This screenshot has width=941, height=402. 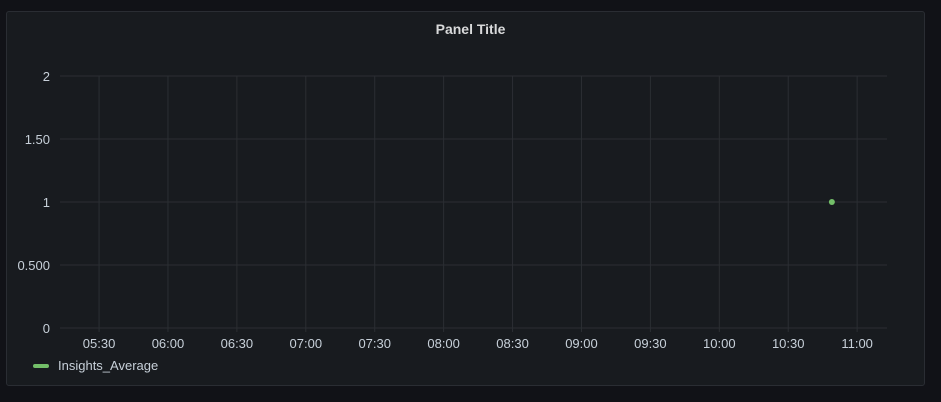 What do you see at coordinates (788, 343) in the screenshot?
I see `x-tick-label: 10:30` at bounding box center [788, 343].